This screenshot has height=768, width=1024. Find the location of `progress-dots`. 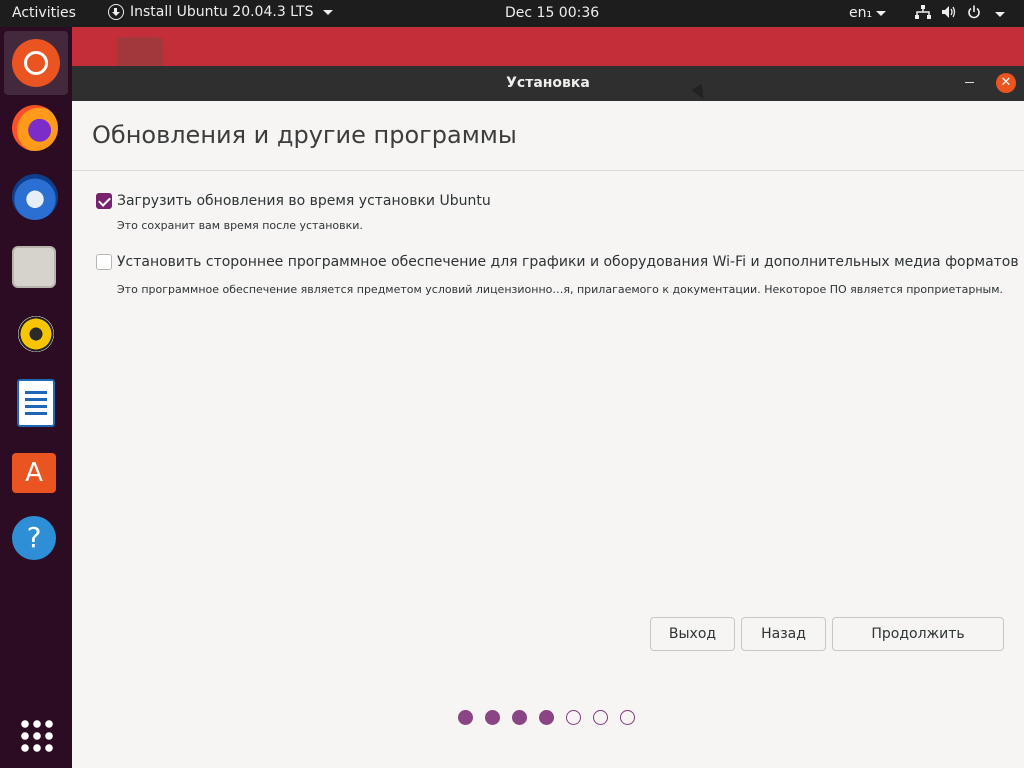

progress-dots is located at coordinates (546, 717).